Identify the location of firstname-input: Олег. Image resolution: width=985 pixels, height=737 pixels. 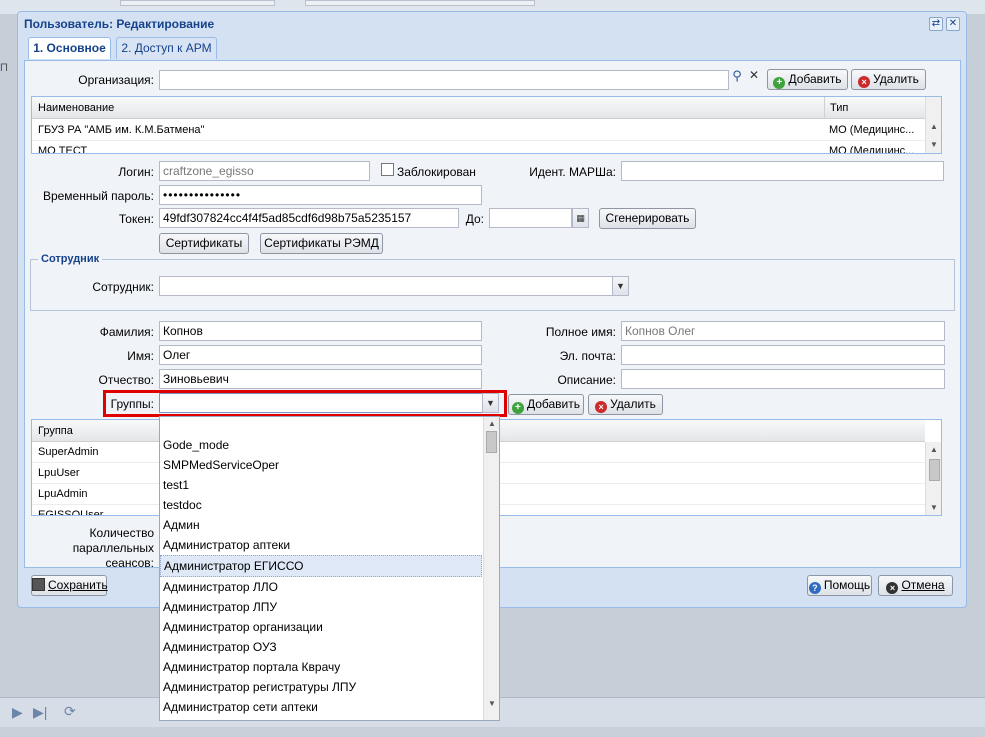
(320, 355).